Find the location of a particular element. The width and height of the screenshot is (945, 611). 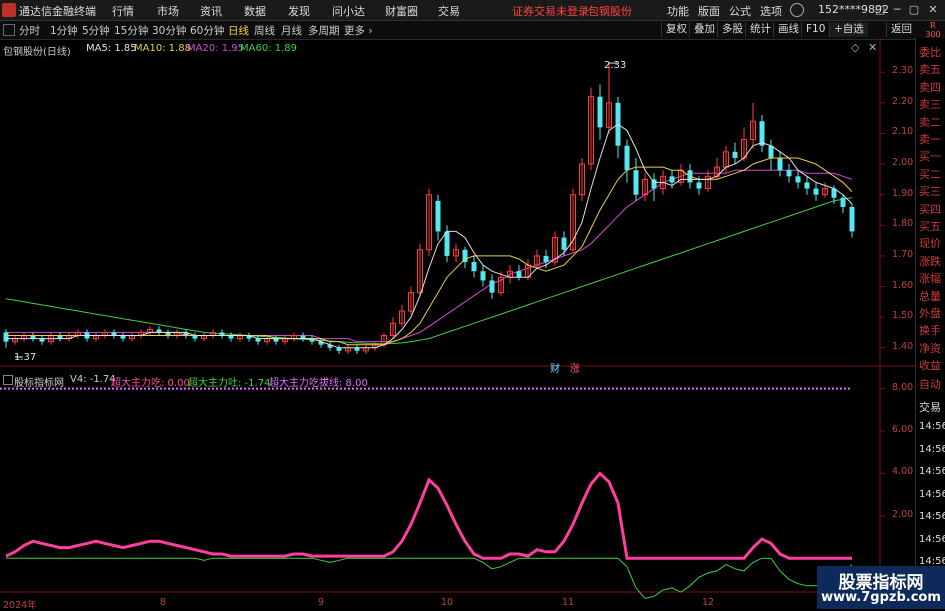

period-5min: 5分钟 is located at coordinates (96, 30).